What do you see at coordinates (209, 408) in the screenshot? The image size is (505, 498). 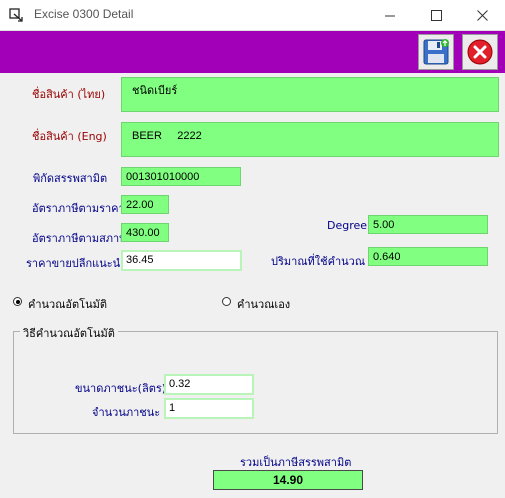 I see `container-count-input: 1` at bounding box center [209, 408].